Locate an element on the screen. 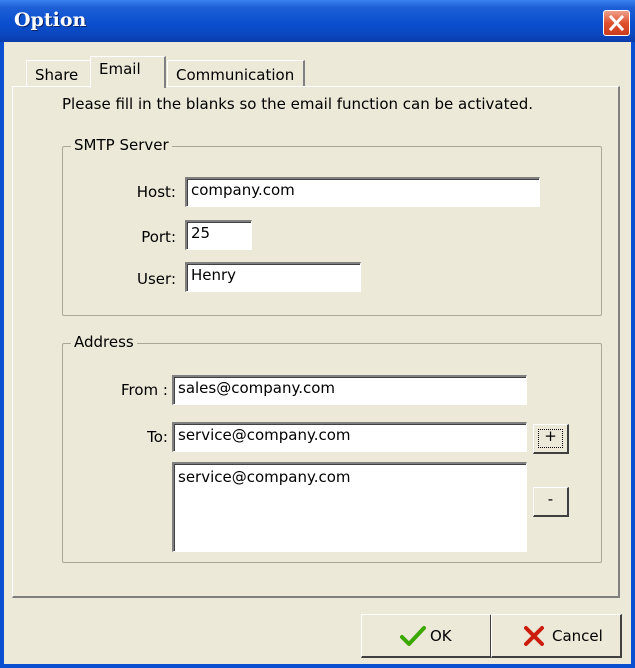  add-recipient-button: + is located at coordinates (551, 439).